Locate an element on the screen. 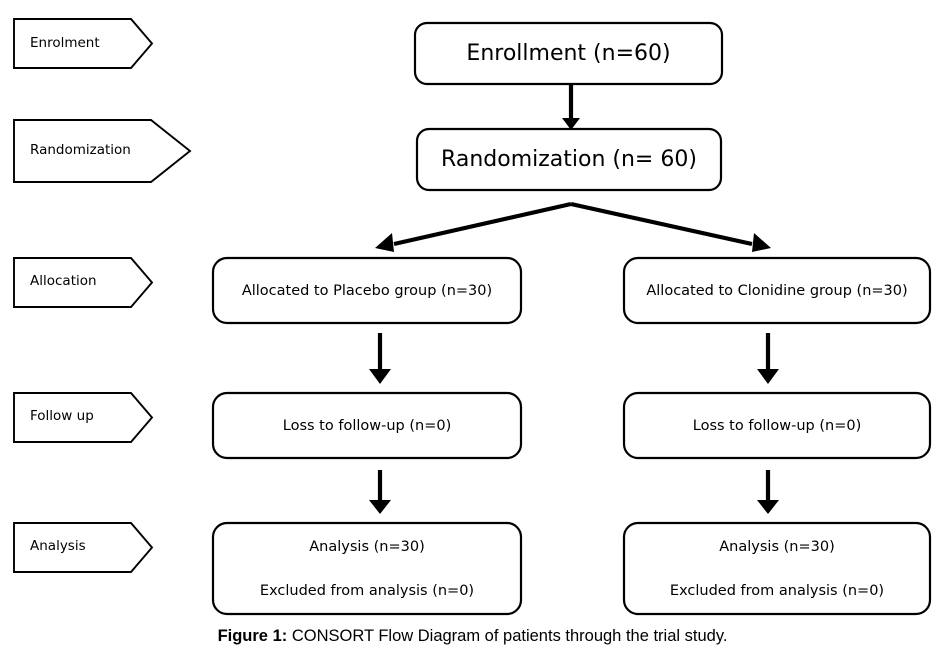 Image resolution: width=945 pixels, height=660 pixels. node-text-analysis-left-line1: Analysis (n=30) is located at coordinates (367, 547).